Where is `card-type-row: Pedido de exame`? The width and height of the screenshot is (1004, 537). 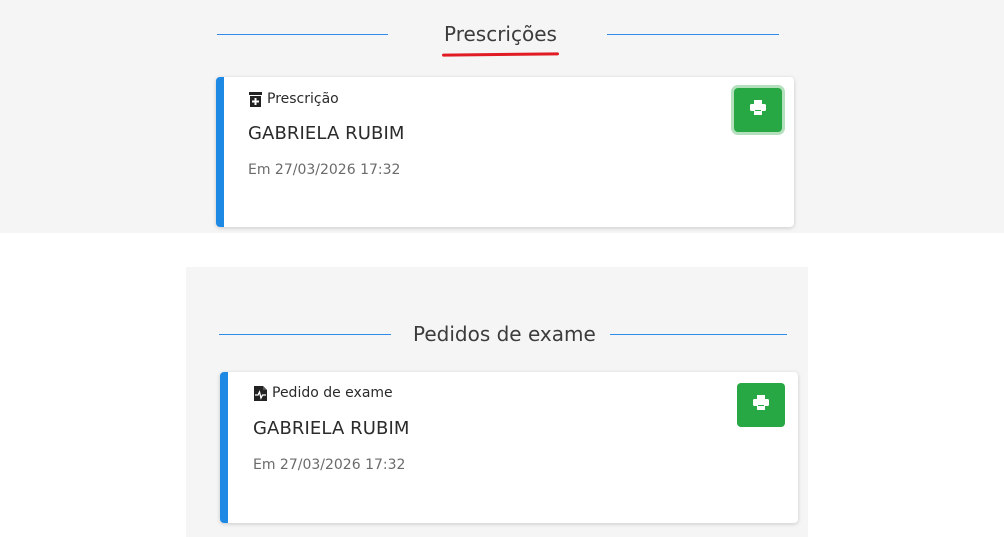 card-type-row: Pedido de exame is located at coordinates (323, 393).